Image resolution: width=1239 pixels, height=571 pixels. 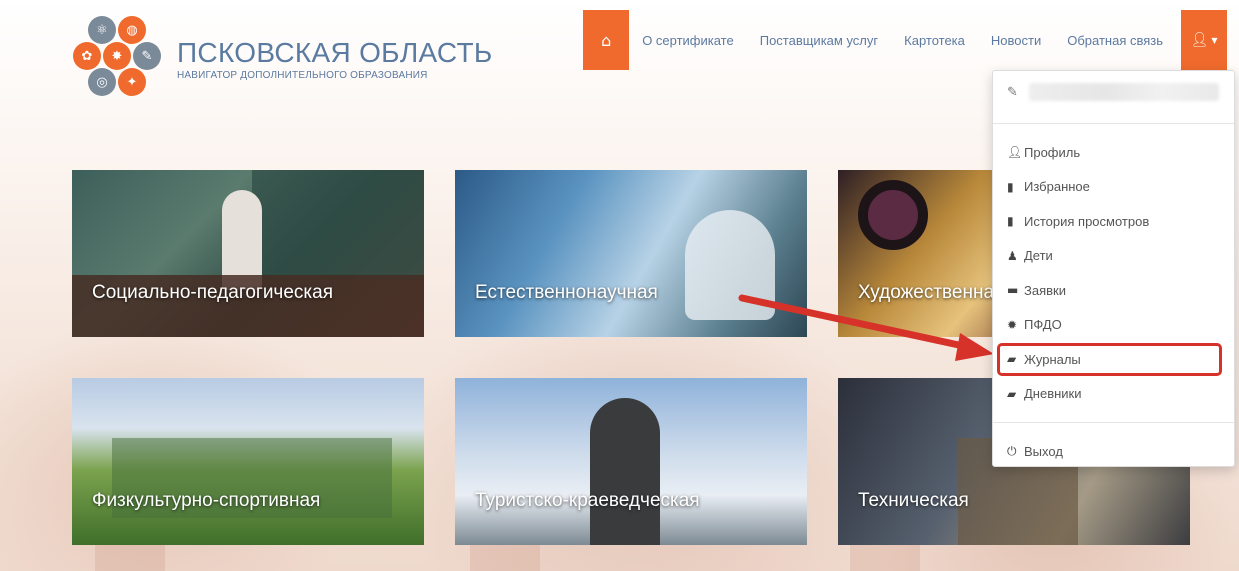 I want to click on certificate-icon: ✹, so click(x=1012, y=324).